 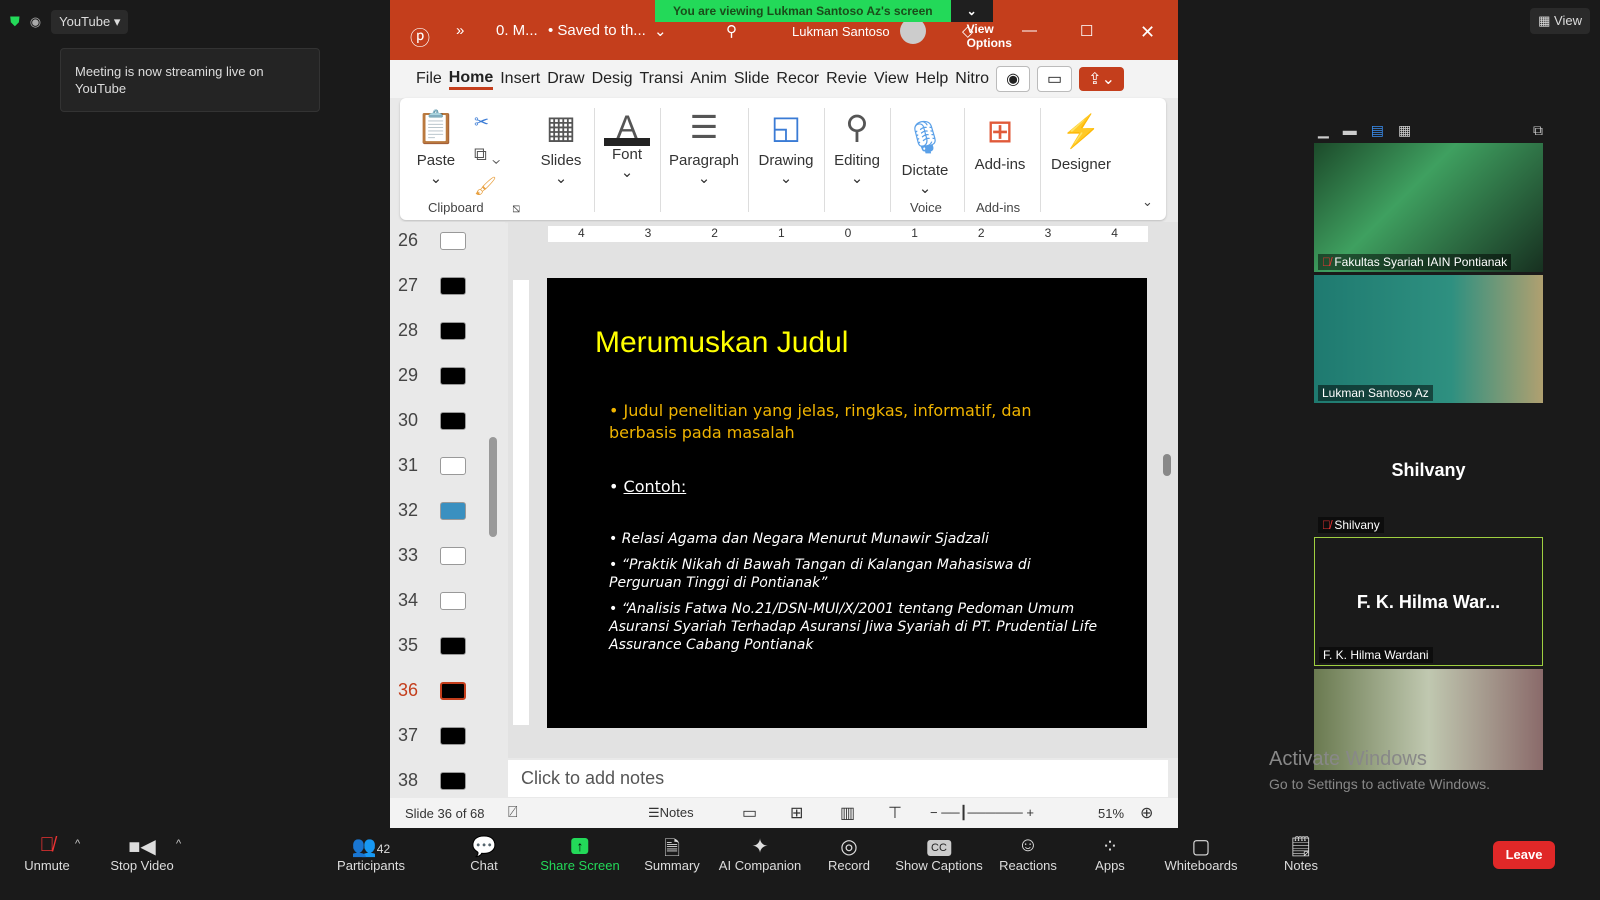 What do you see at coordinates (660, 31) in the screenshot?
I see `chevron-down-icon: ⌄` at bounding box center [660, 31].